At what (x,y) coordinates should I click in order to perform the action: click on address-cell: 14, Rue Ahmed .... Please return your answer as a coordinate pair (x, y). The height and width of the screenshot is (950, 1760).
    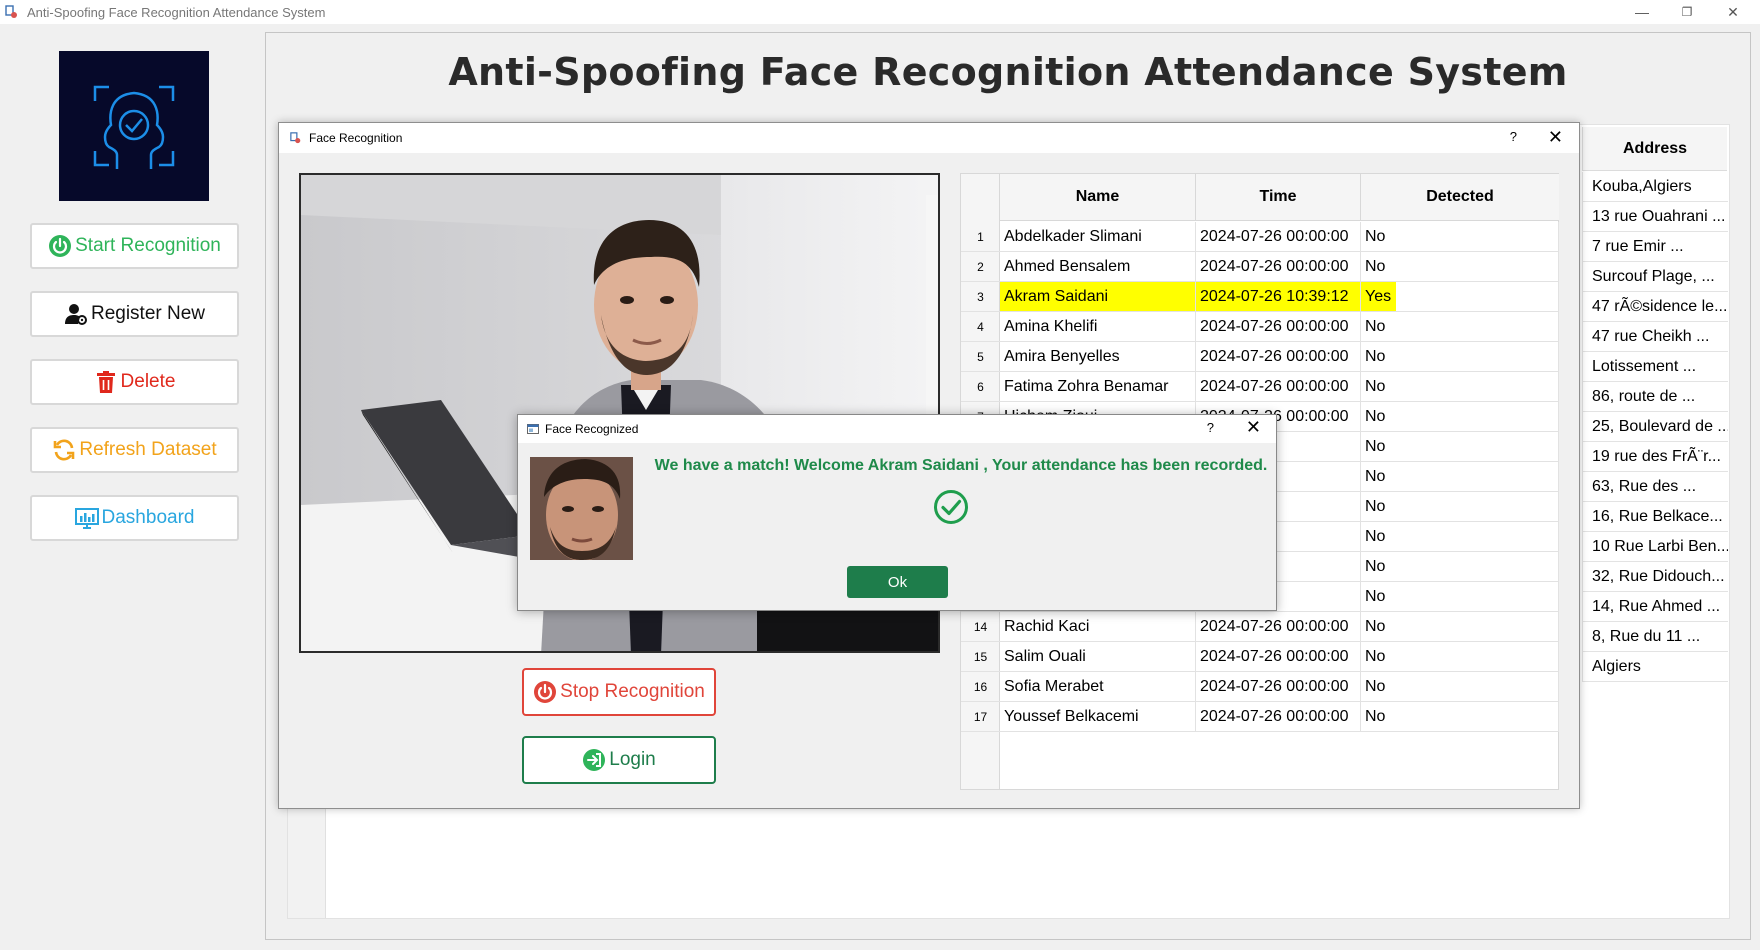
    Looking at the image, I should click on (1655, 607).